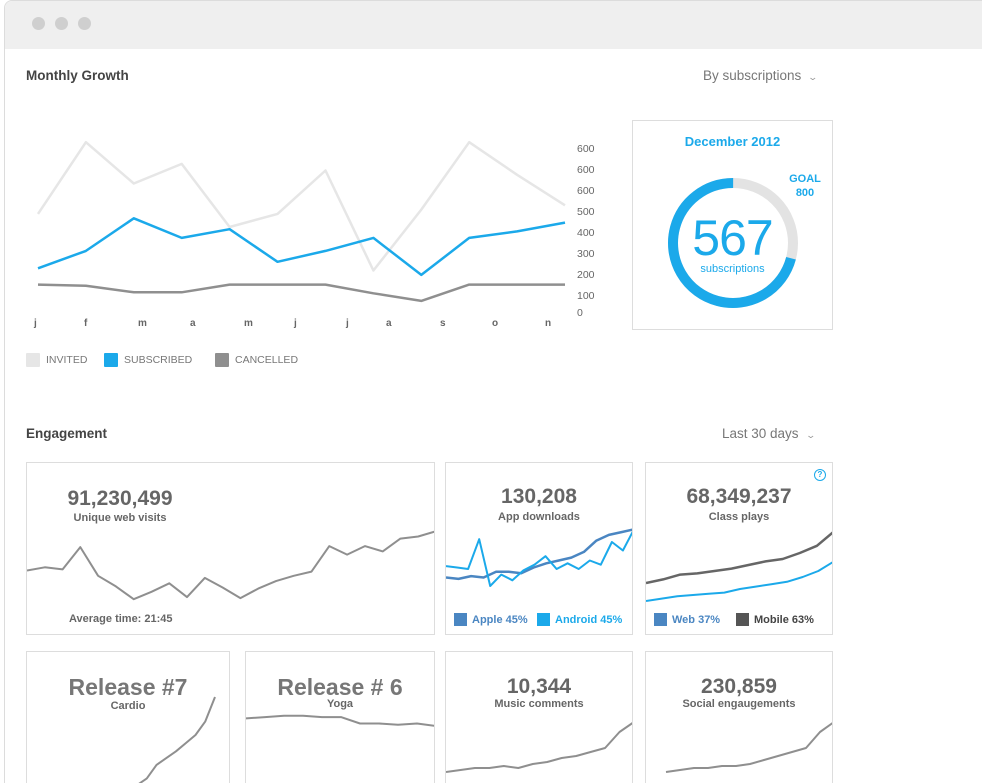 This screenshot has width=982, height=783. Describe the element at coordinates (739, 717) in the screenshot. I see `social-engagements-card: 230,859 Social engaugements` at that location.